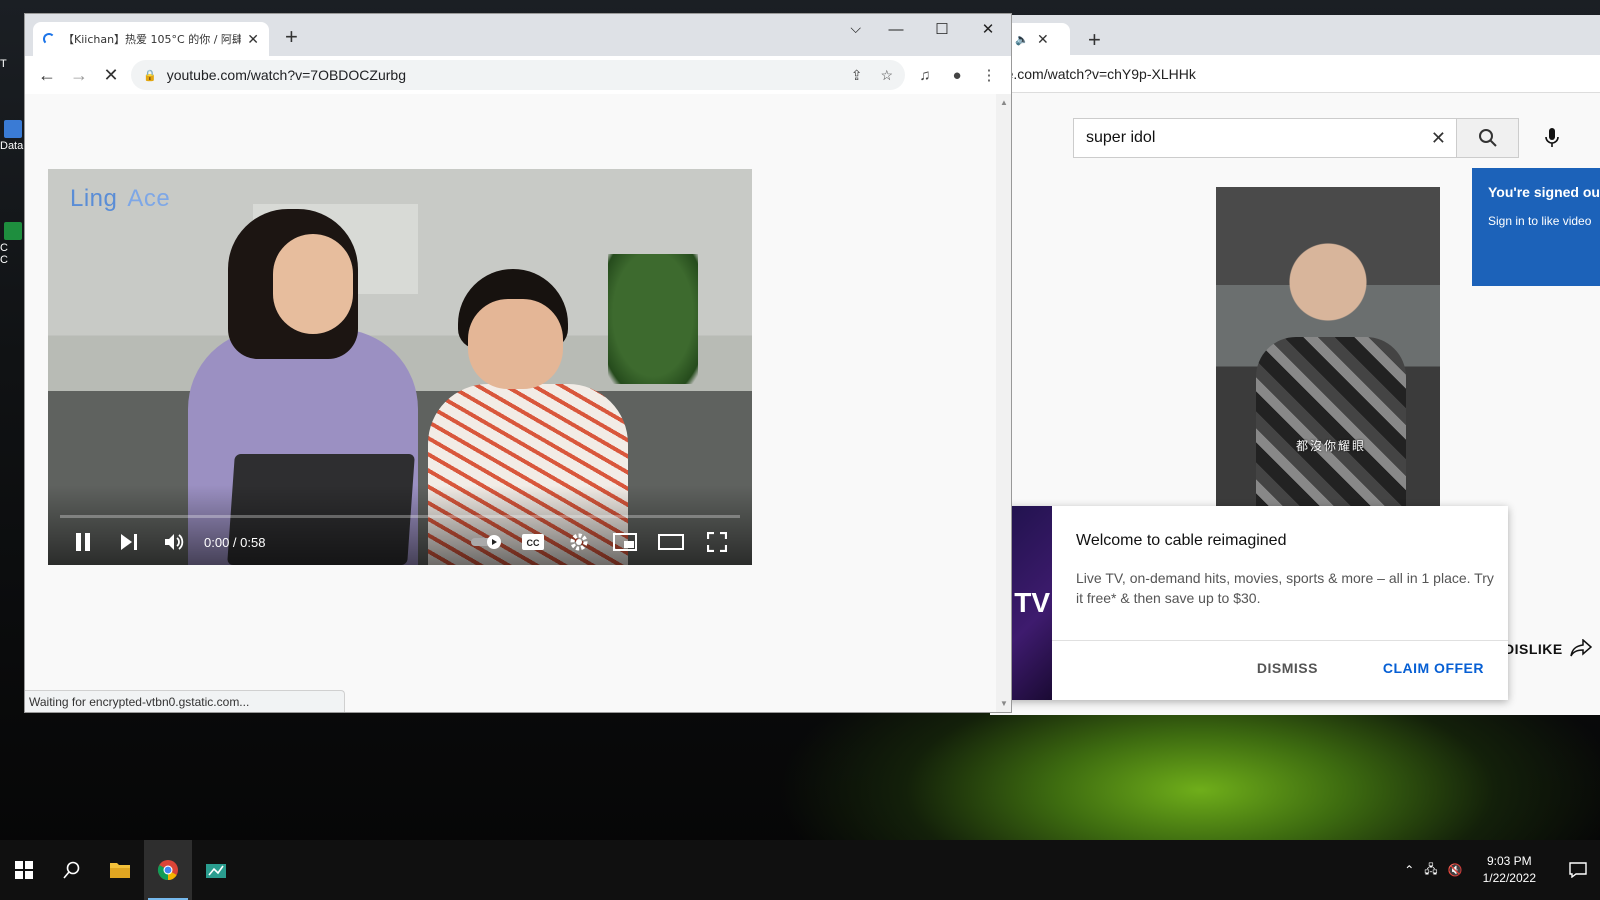 The width and height of the screenshot is (1600, 900). I want to click on network-icon: 🖧, so click(1430, 870).